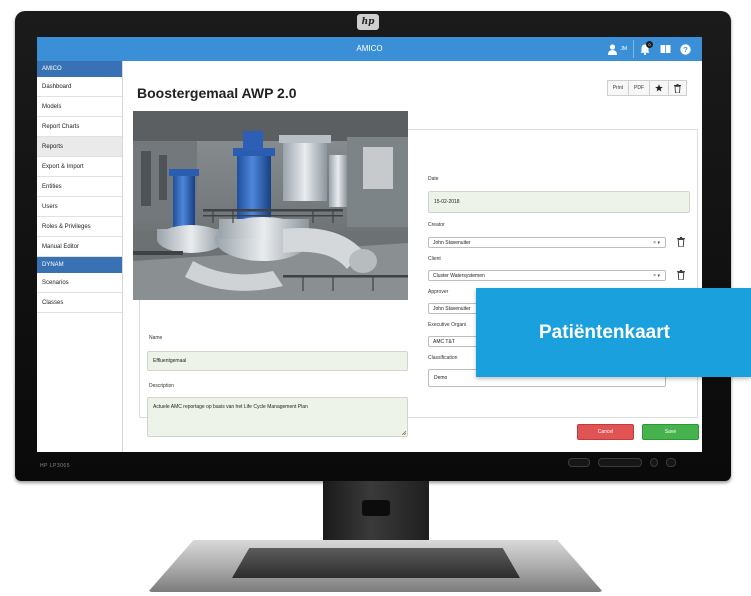 Image resolution: width=751 pixels, height=596 pixels. Describe the element at coordinates (55, 466) in the screenshot. I see `monitor-model-label: HP LP3065` at that location.